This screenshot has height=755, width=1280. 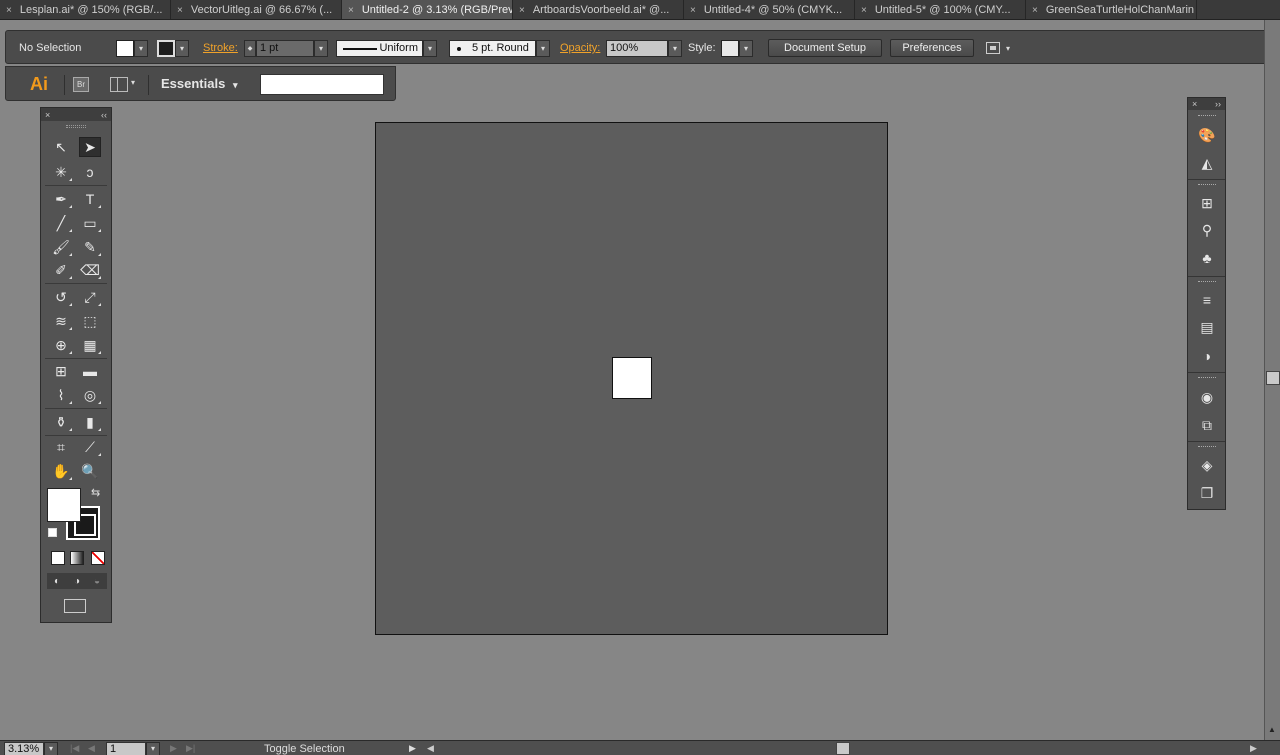 What do you see at coordinates (430, 748) in the screenshot?
I see `scroll-left-icon: ◀` at bounding box center [430, 748].